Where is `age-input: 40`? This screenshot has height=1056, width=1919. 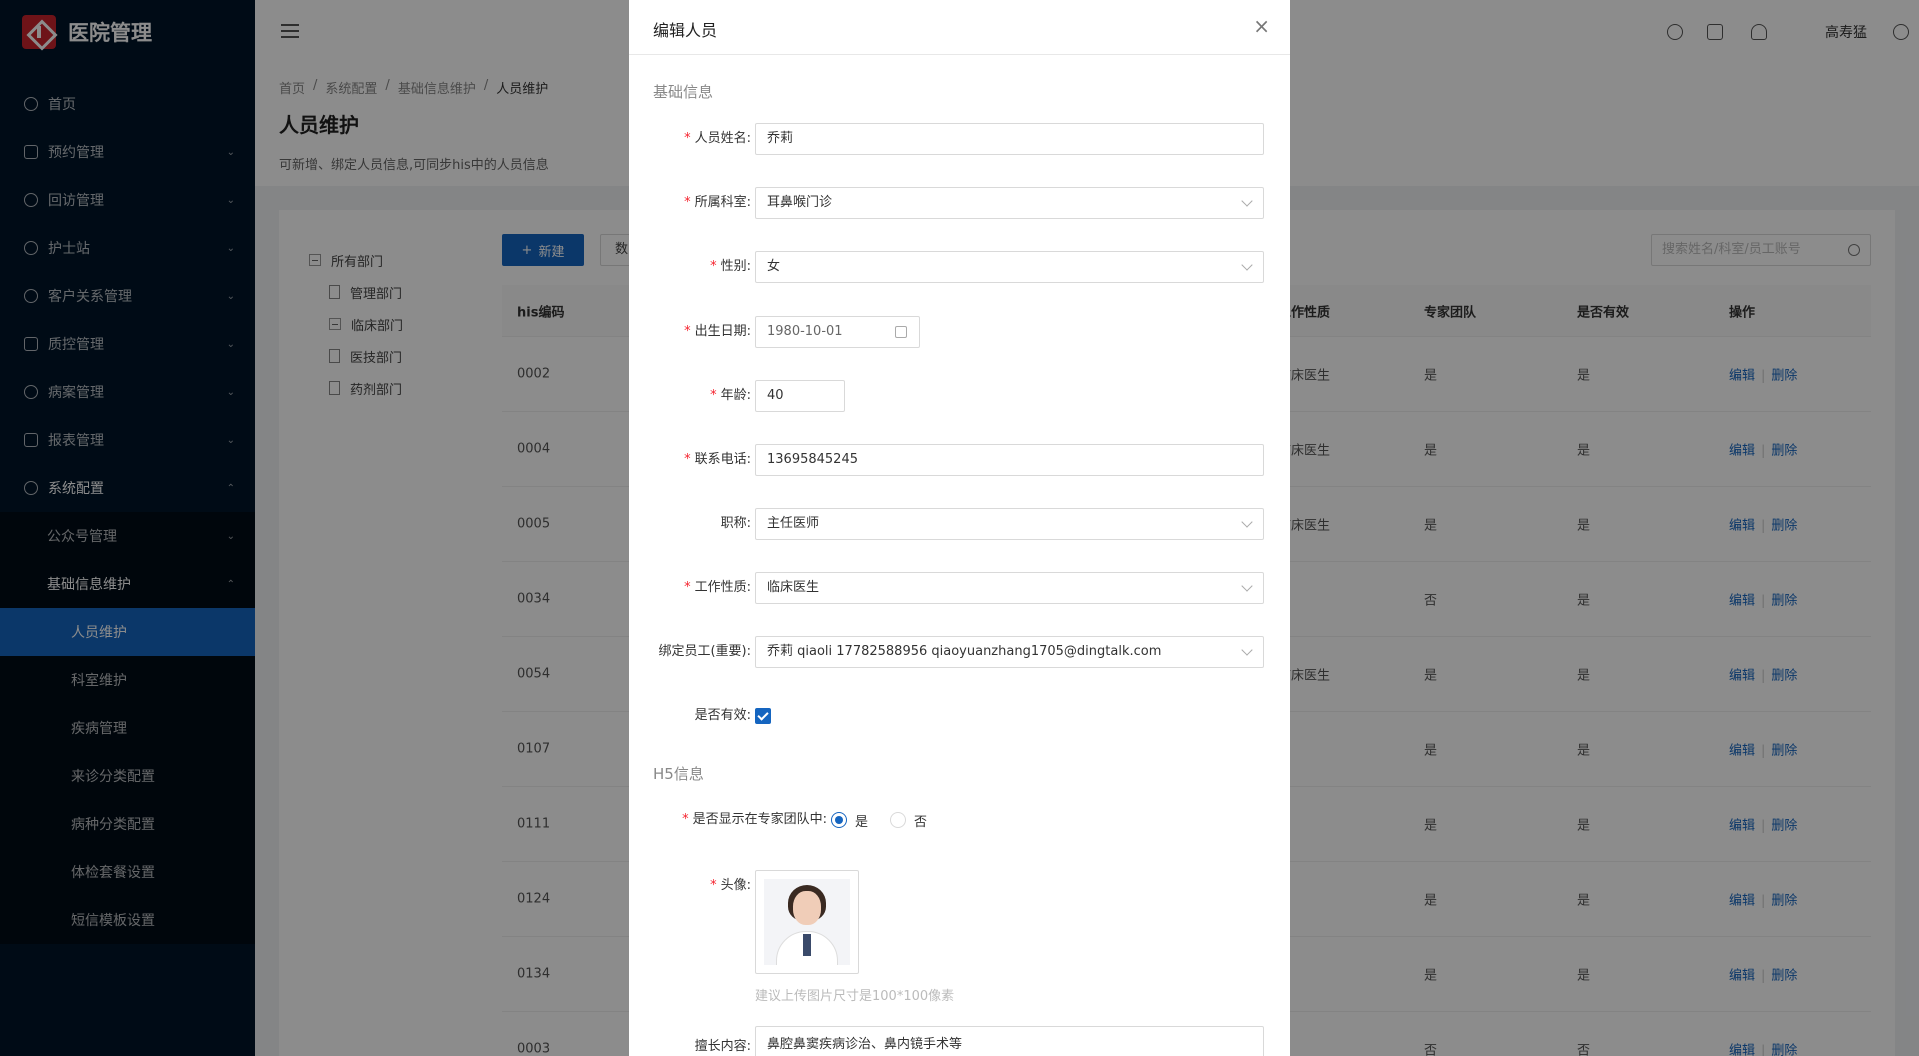
age-input: 40 is located at coordinates (800, 396).